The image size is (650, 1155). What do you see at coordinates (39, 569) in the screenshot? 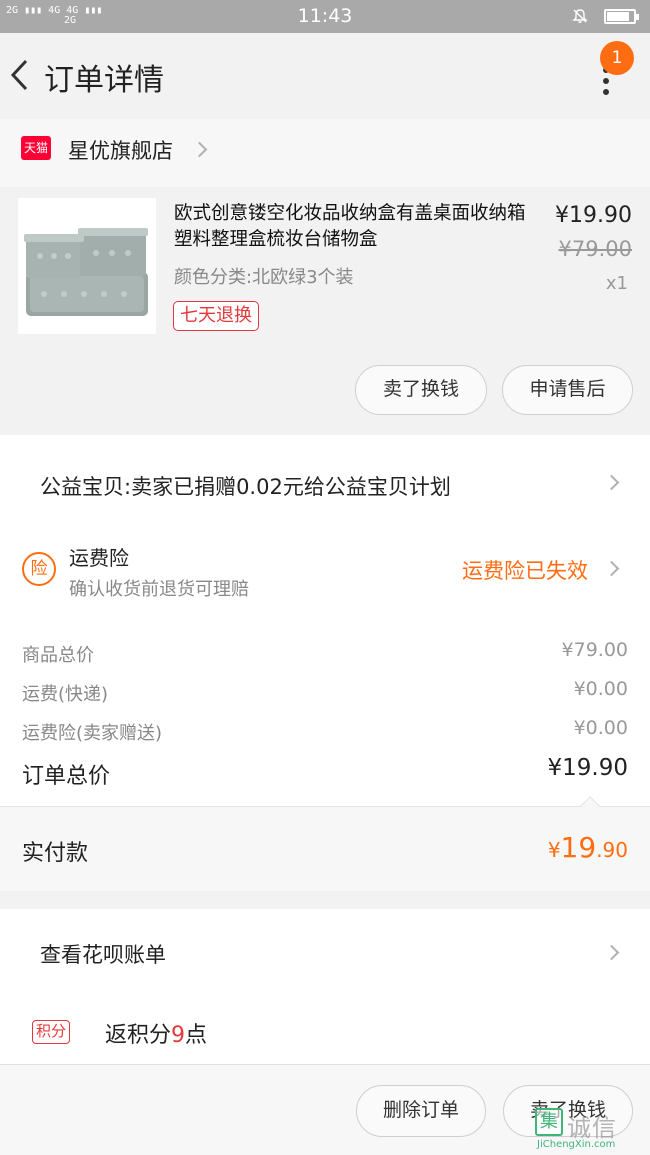
I see `insurance-icon: 险` at bounding box center [39, 569].